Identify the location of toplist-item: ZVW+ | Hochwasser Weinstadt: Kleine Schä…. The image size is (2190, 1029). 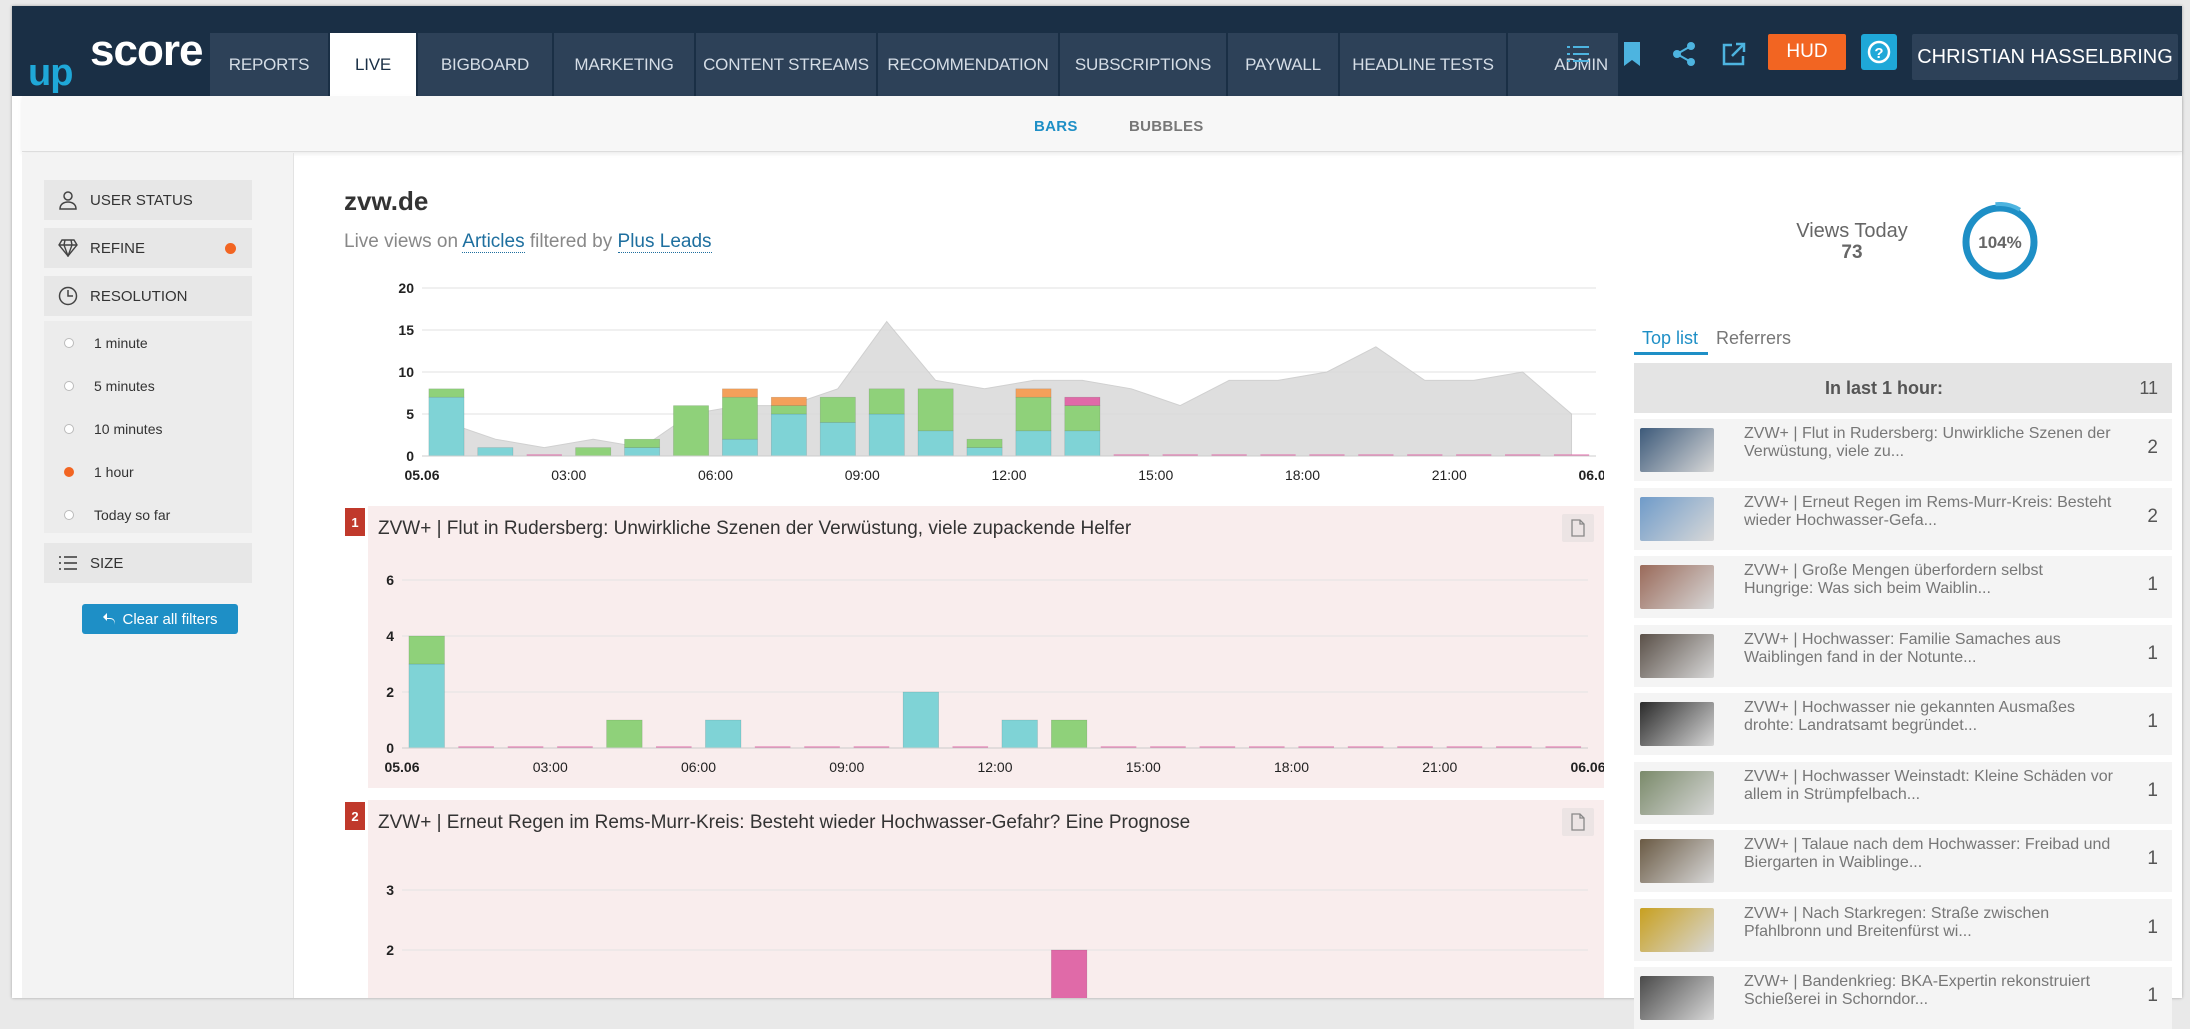
(1903, 792).